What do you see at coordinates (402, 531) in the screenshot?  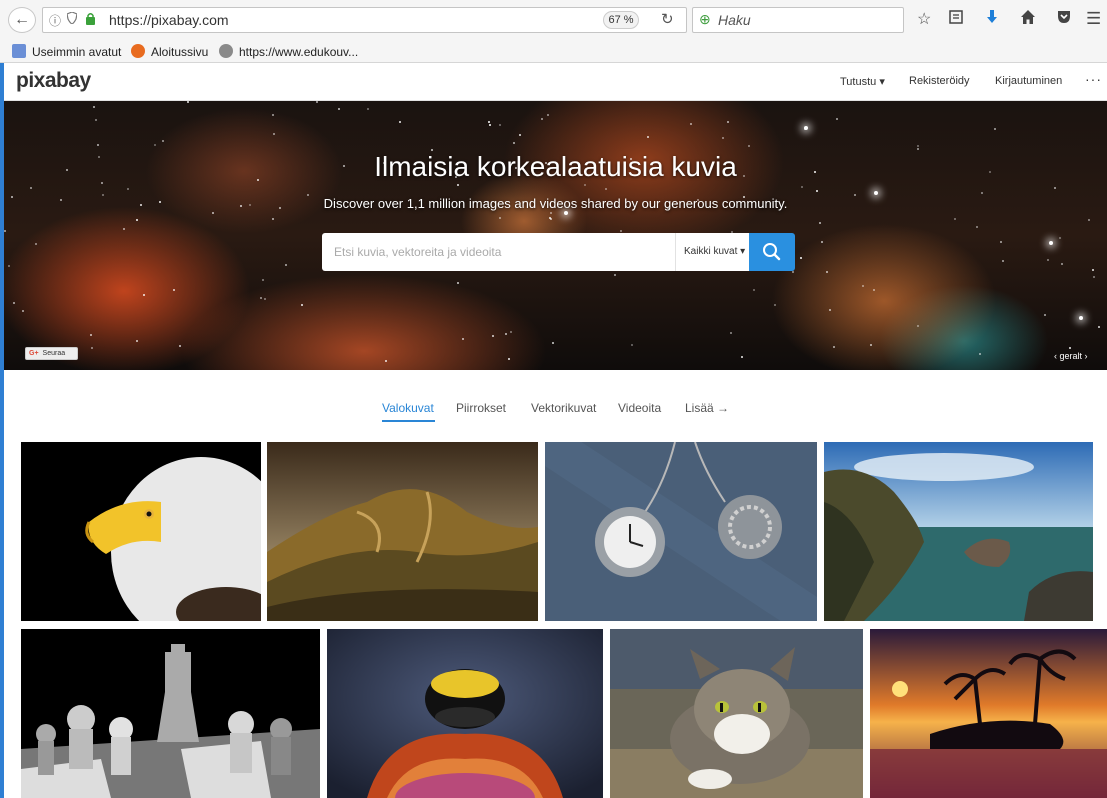 I see `photo-hills` at bounding box center [402, 531].